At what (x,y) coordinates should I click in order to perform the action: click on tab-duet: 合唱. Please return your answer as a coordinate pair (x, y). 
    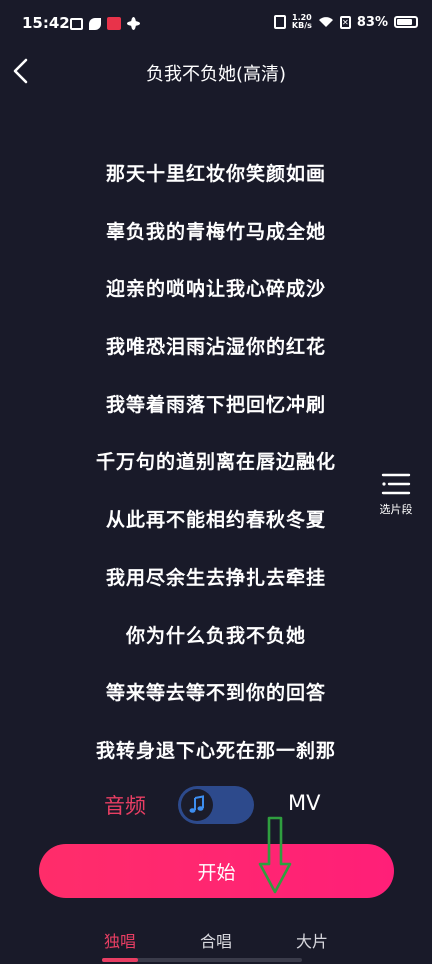
    Looking at the image, I should click on (216, 940).